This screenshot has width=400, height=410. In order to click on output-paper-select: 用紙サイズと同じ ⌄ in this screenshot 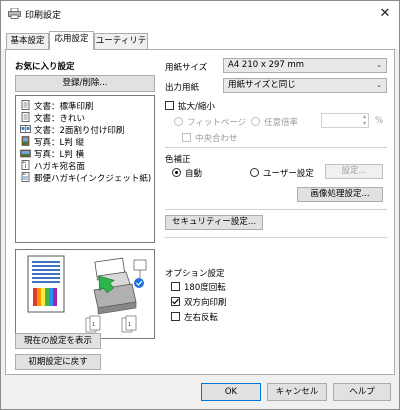, I will do `click(305, 85)`.